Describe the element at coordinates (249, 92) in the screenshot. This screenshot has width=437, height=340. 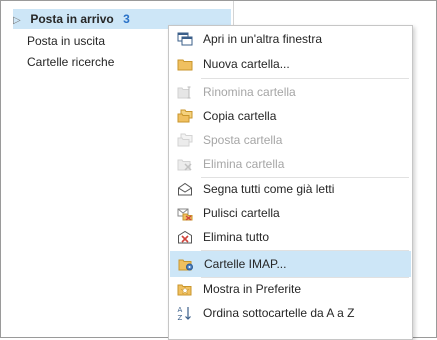
I see `menu-item-label: Rinomina cartella` at that location.